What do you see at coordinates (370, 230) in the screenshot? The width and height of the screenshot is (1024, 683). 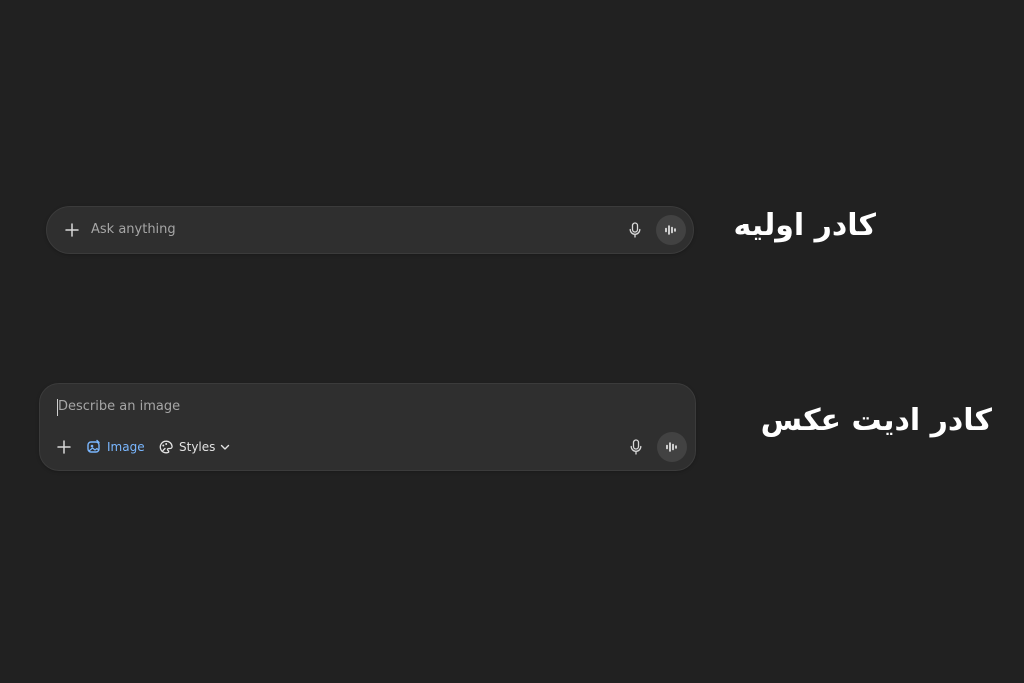 I see `basic-chat-composer: Ask anything` at bounding box center [370, 230].